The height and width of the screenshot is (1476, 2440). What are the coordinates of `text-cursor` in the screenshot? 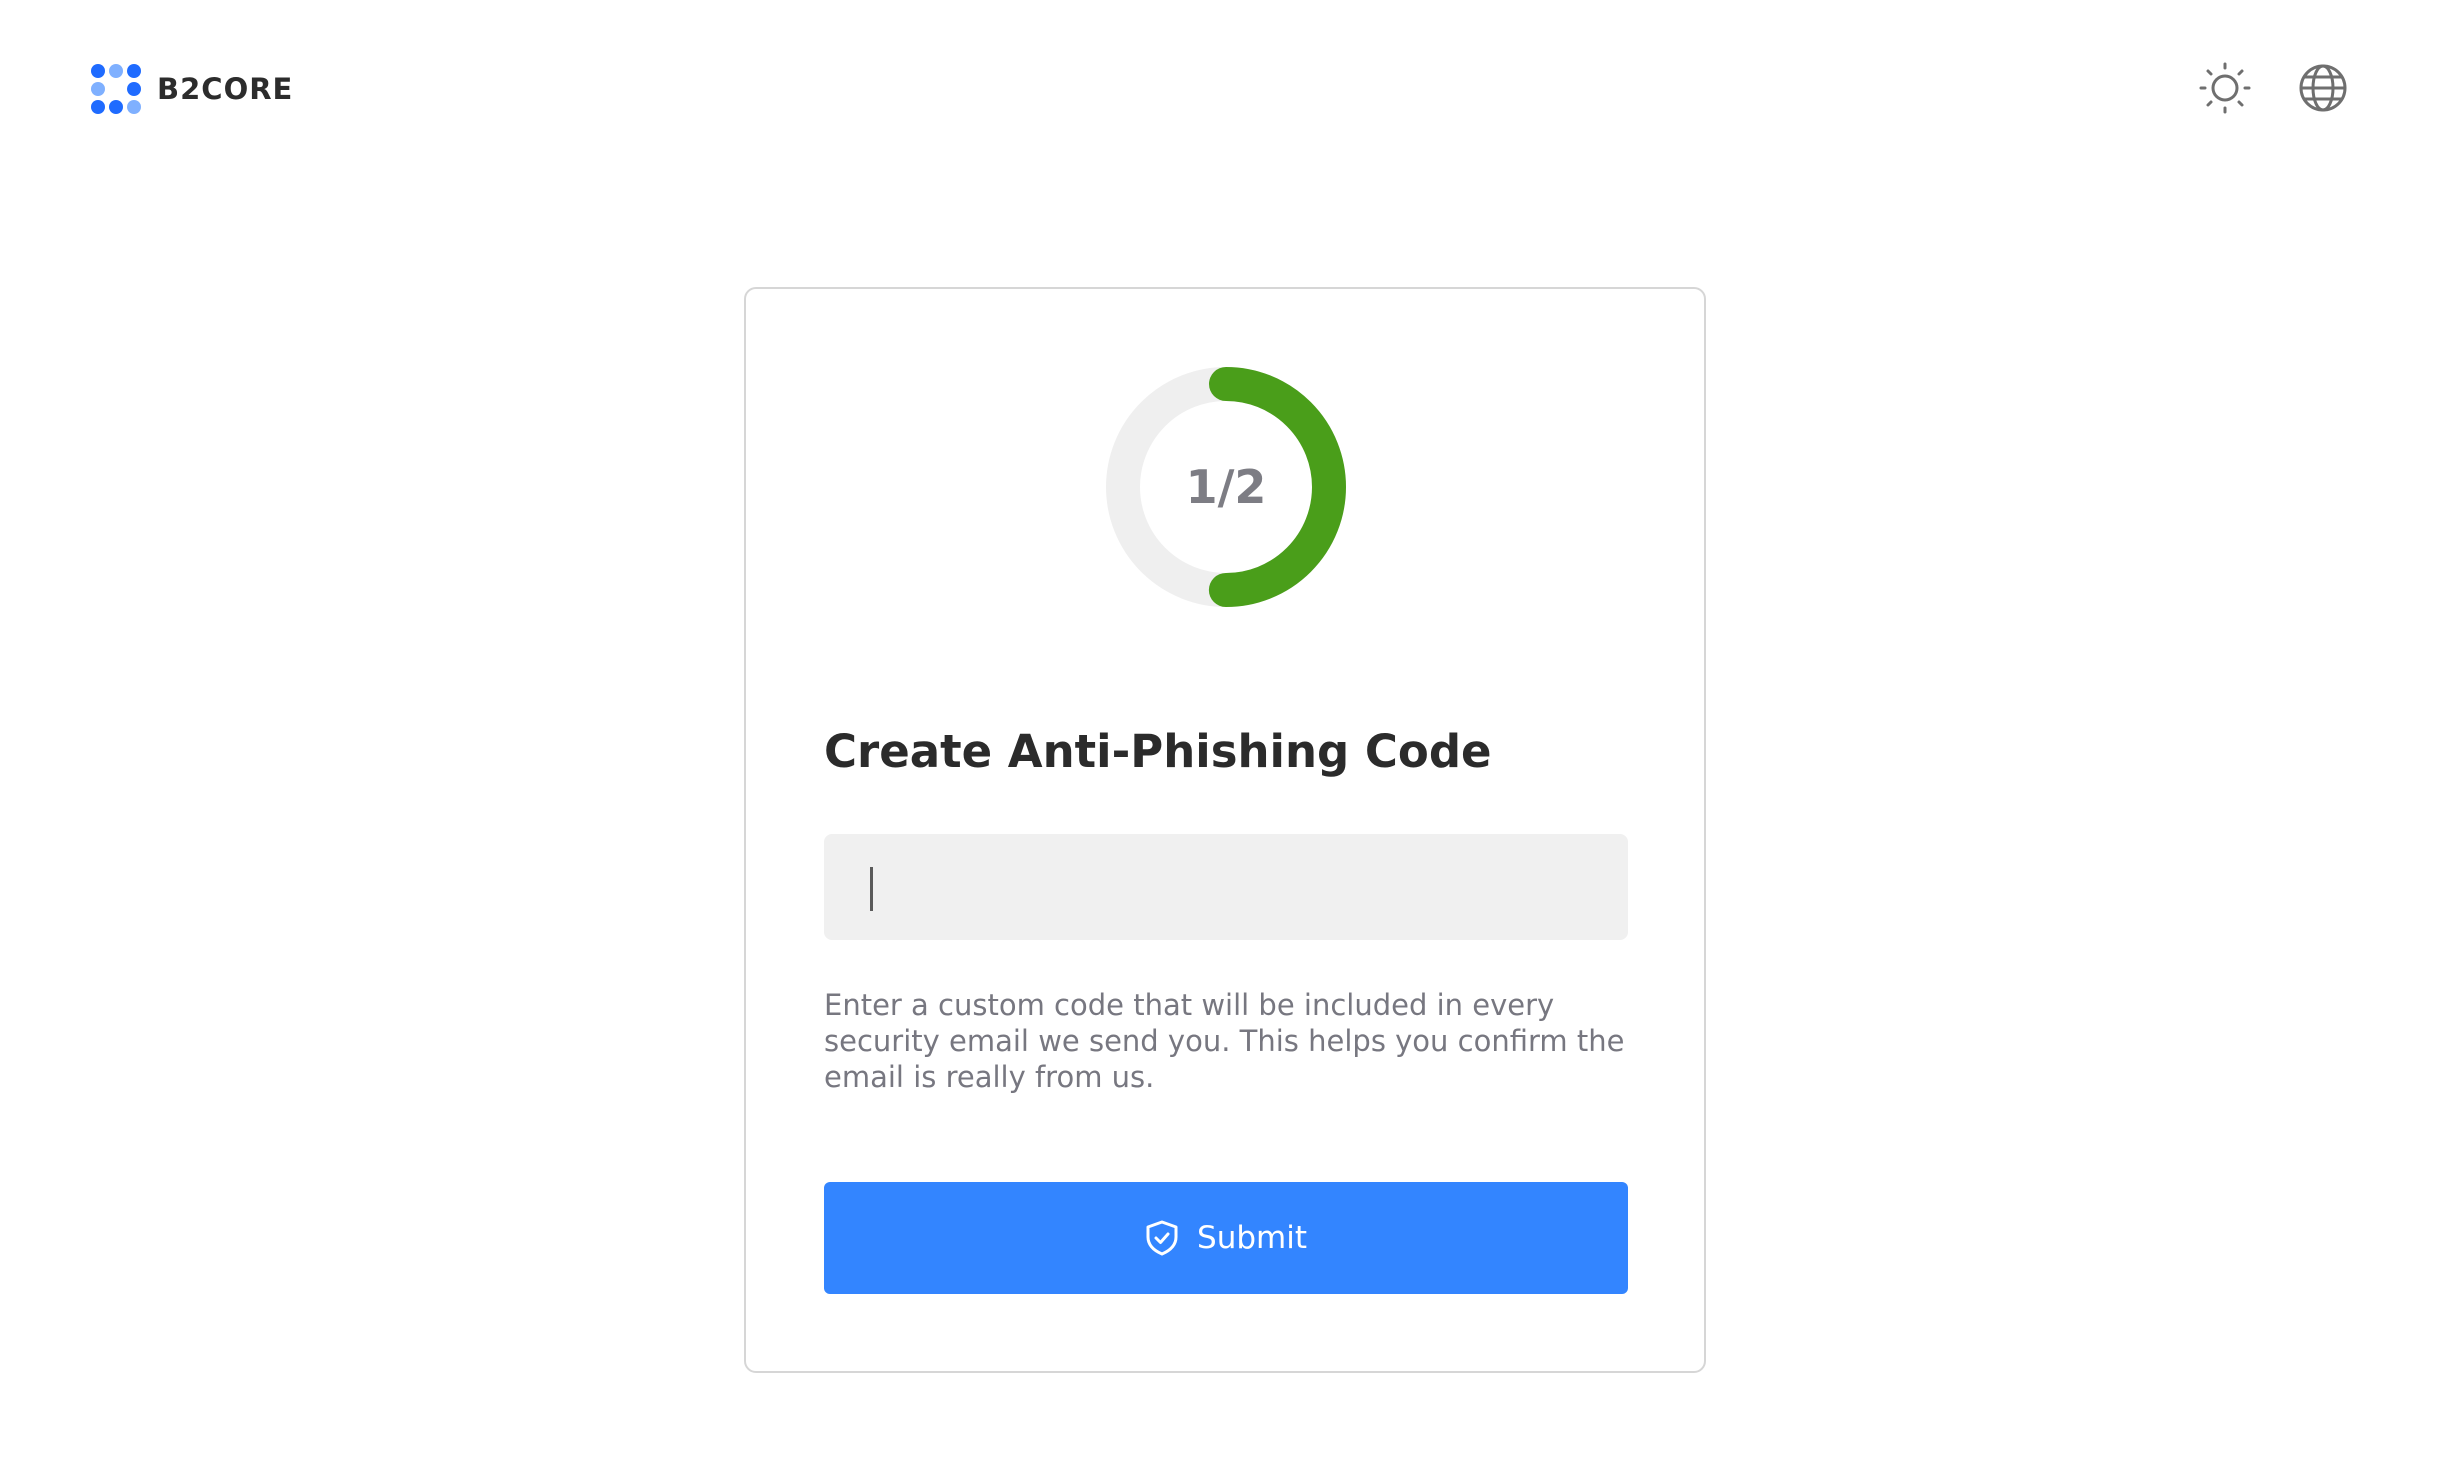 It's located at (871, 889).